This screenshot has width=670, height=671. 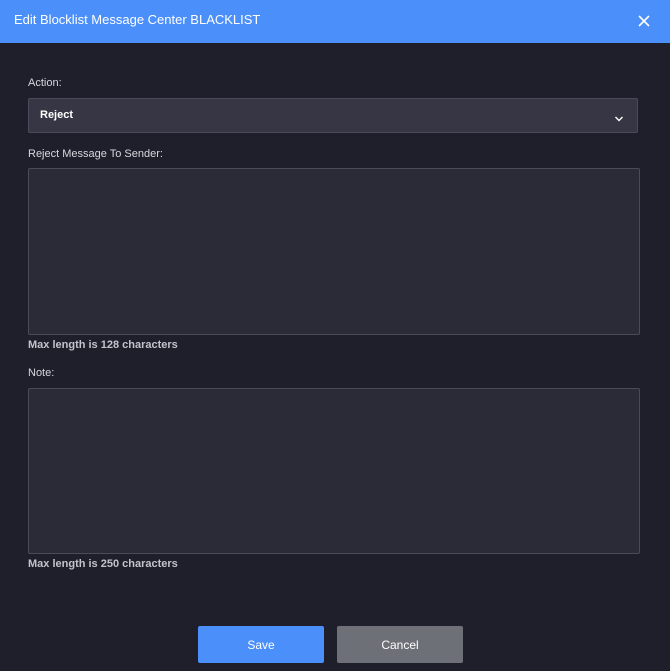 I want to click on chevron-down-icon, so click(x=619, y=116).